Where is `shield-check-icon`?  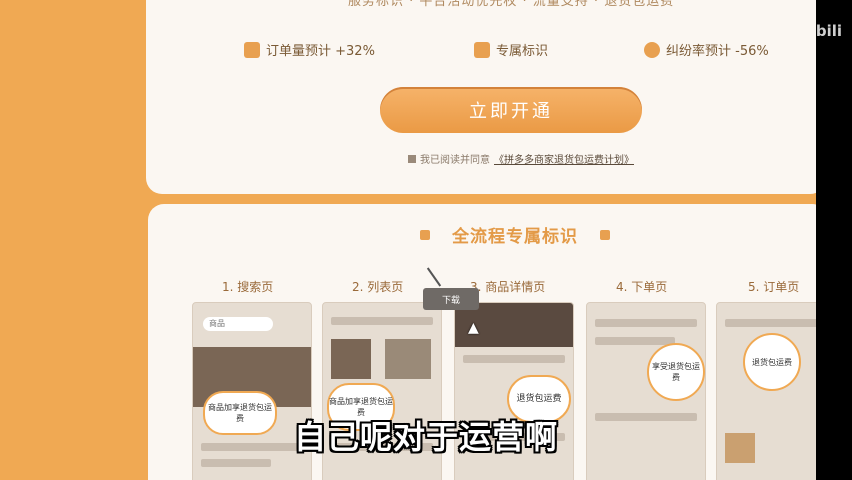
shield-check-icon is located at coordinates (652, 49).